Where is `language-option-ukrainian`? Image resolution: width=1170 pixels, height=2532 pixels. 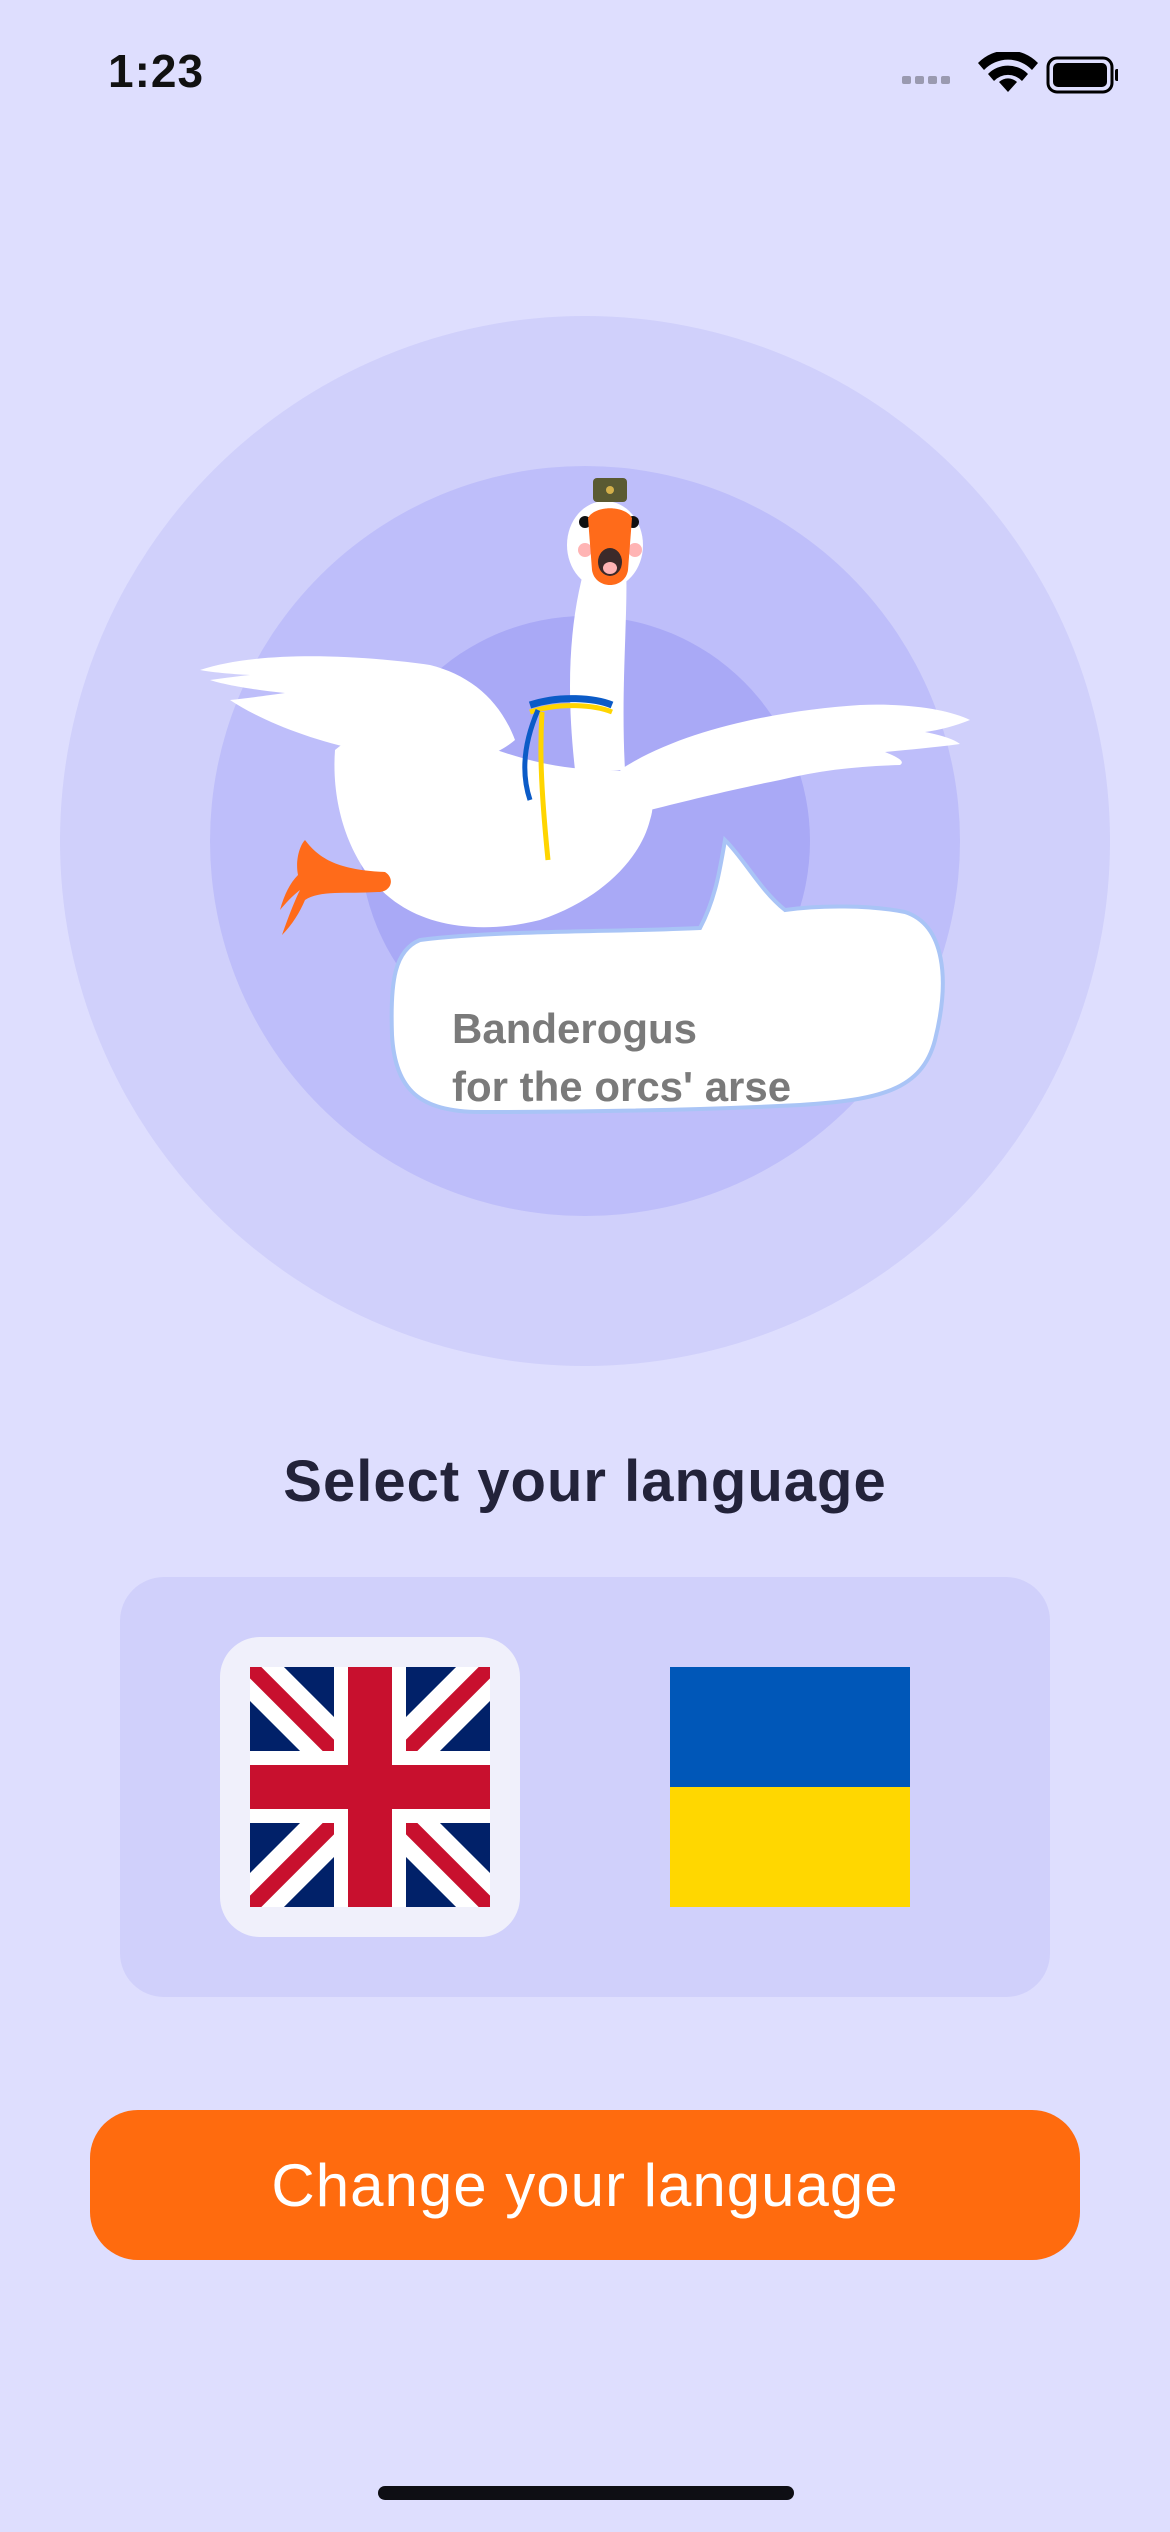
language-option-ukrainian is located at coordinates (790, 1787).